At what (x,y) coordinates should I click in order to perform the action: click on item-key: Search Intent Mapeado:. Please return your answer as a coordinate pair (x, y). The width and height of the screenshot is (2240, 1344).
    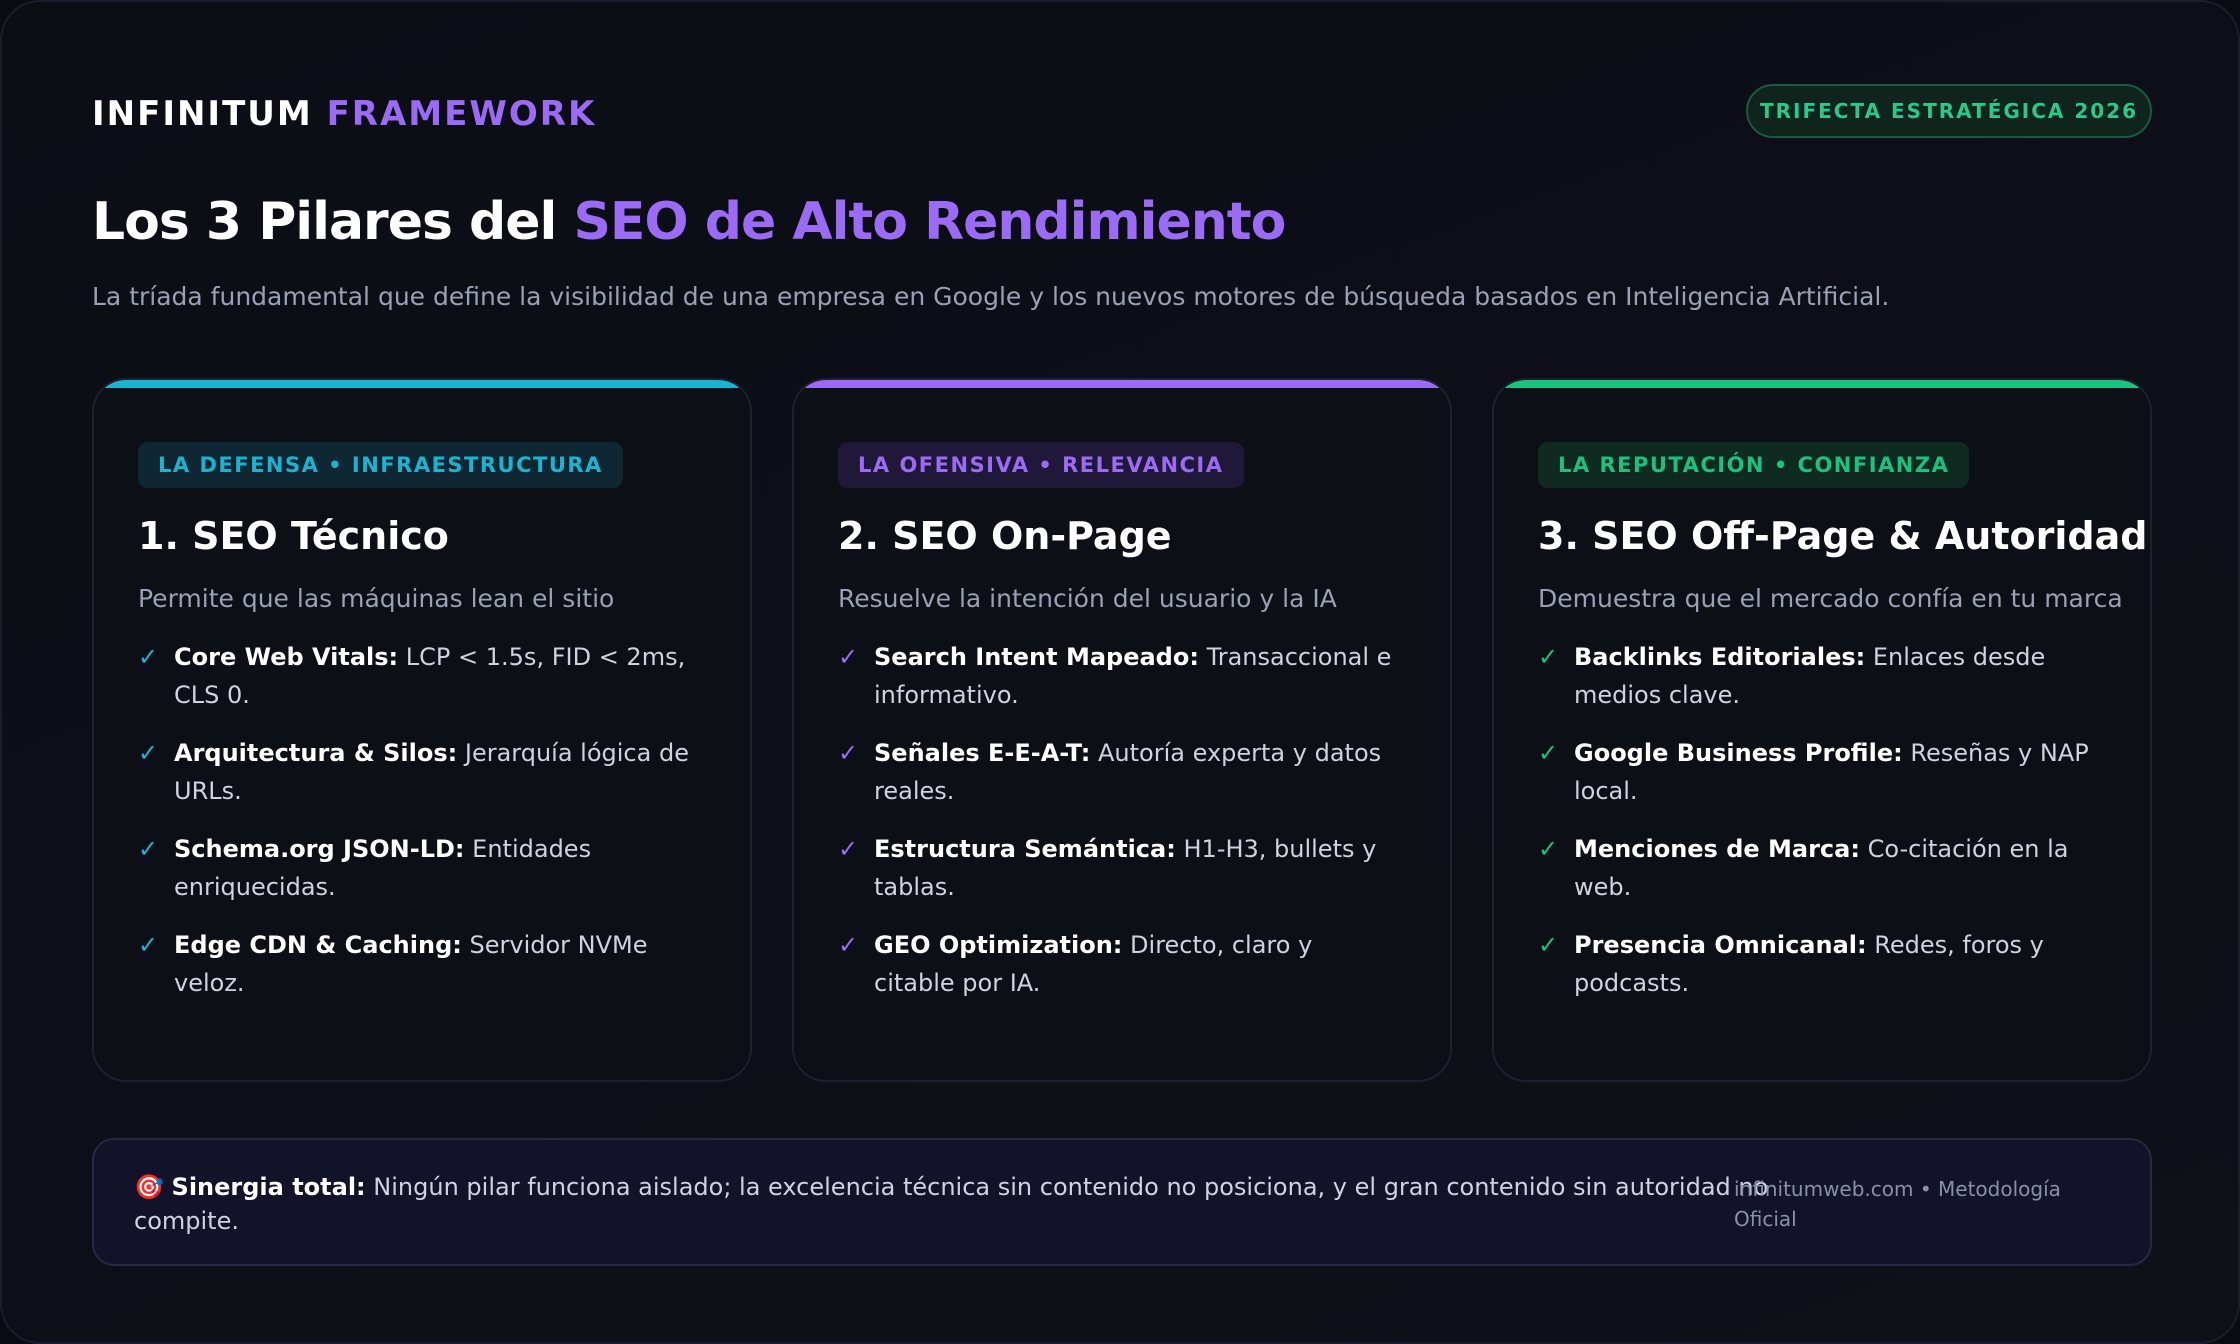
    Looking at the image, I should click on (1036, 657).